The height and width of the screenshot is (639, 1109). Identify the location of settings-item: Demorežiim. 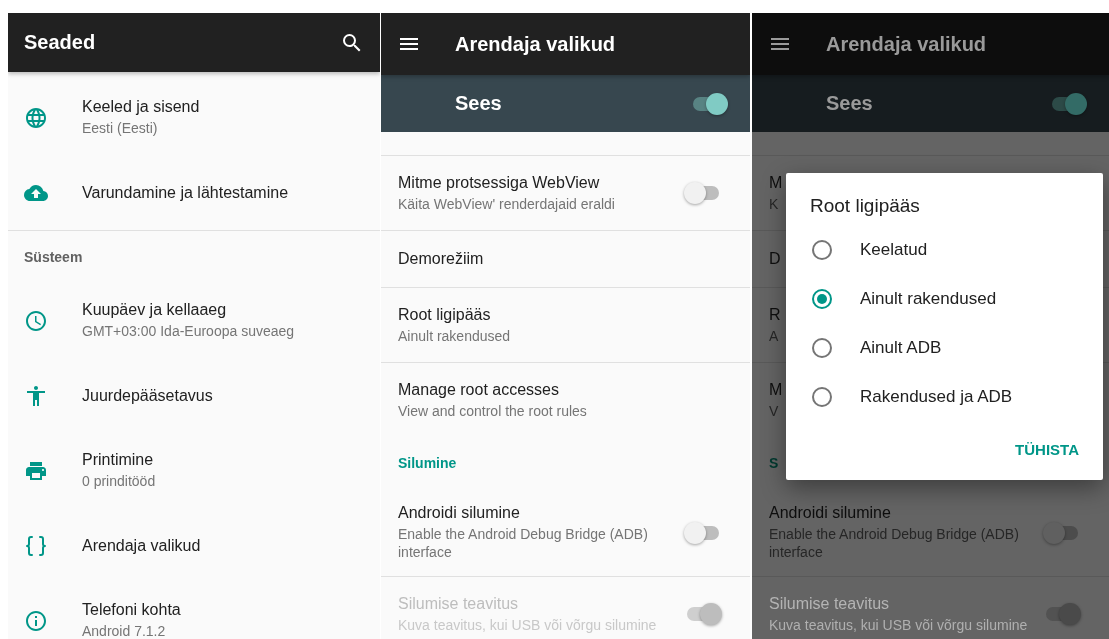
(565, 258).